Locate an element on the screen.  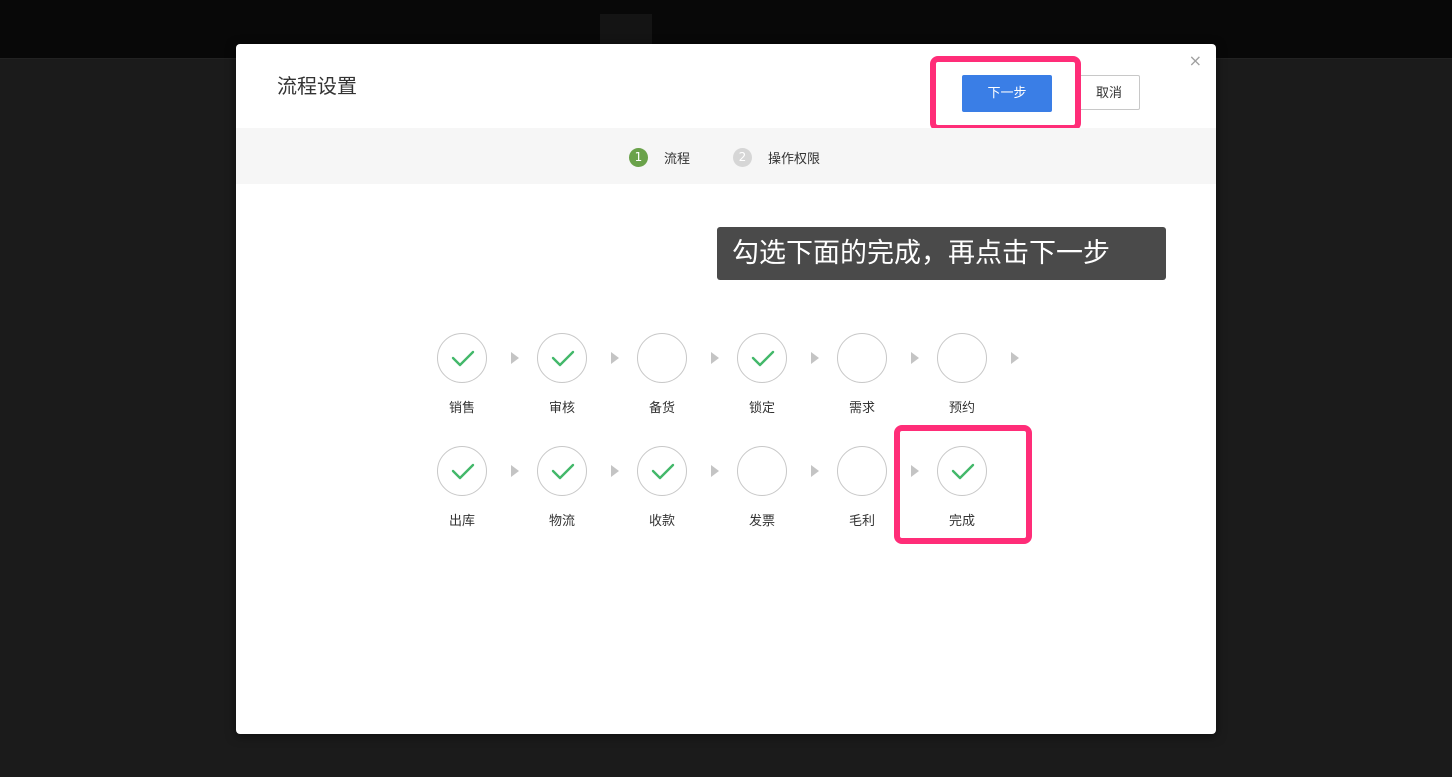
step-number: 1 is located at coordinates (638, 157).